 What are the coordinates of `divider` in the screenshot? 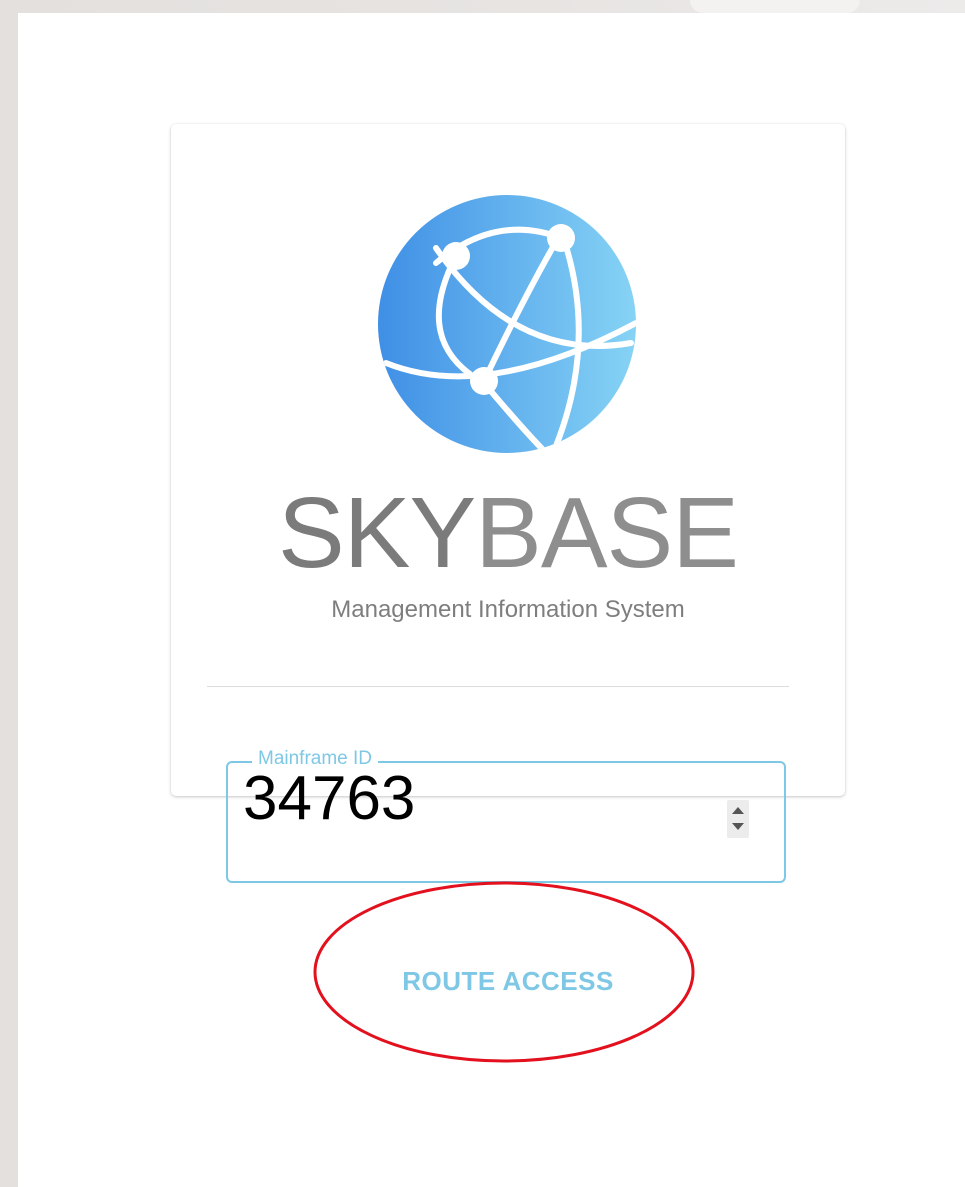 It's located at (498, 686).